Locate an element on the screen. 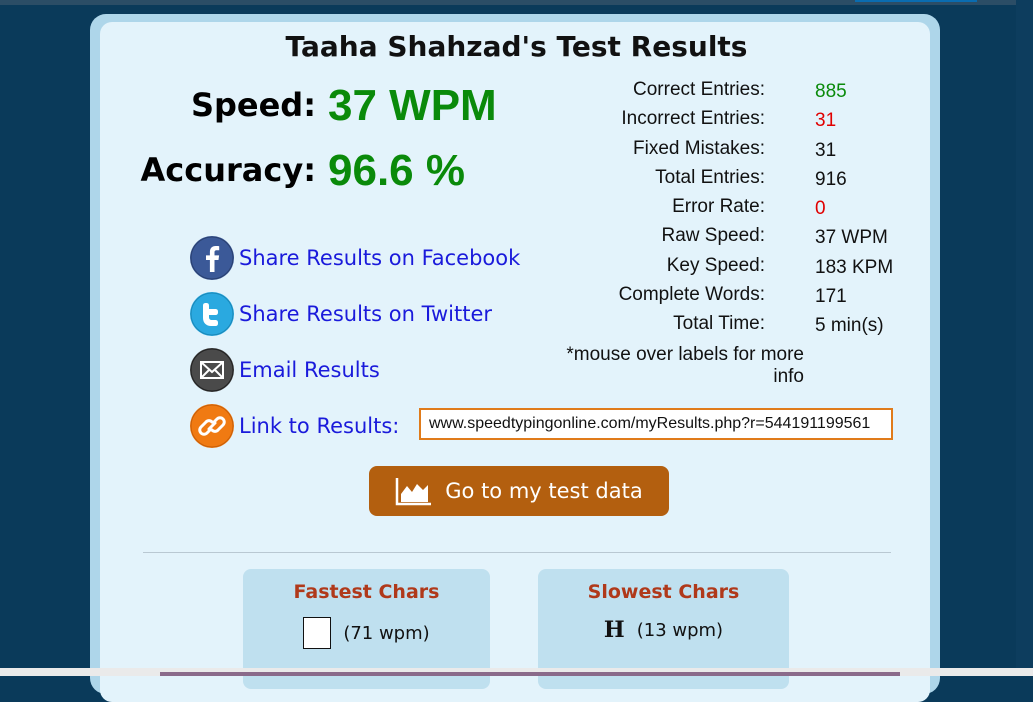 Image resolution: width=1033 pixels, height=702 pixels. stat-value: 885 is located at coordinates (831, 91).